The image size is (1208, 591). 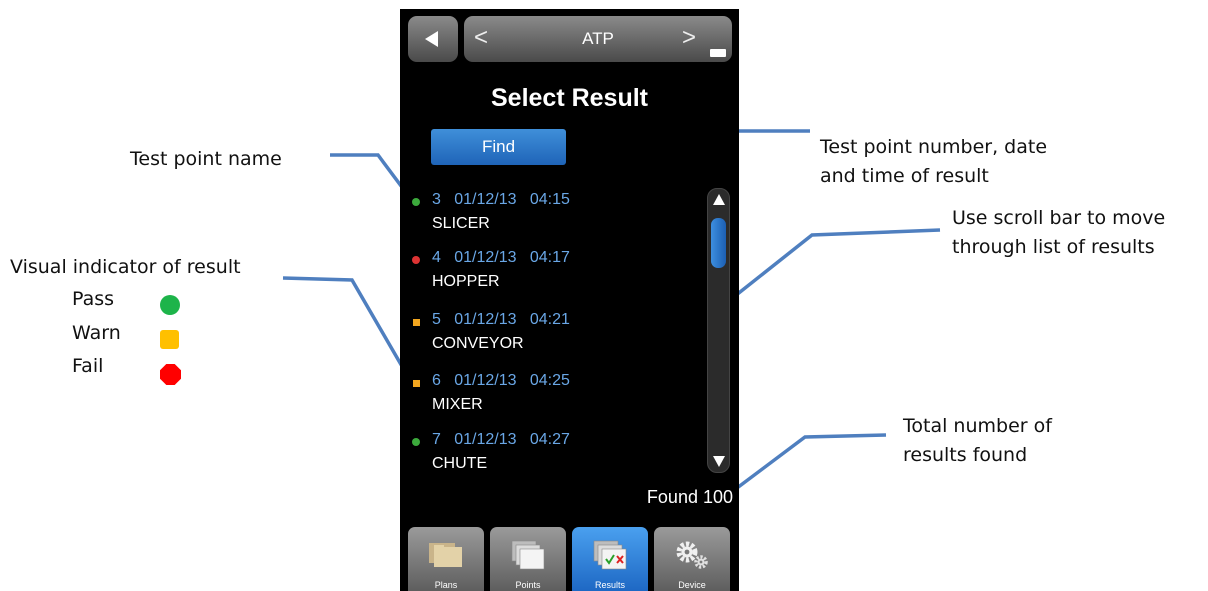 I want to click on page-title: Select Result, so click(x=569, y=98).